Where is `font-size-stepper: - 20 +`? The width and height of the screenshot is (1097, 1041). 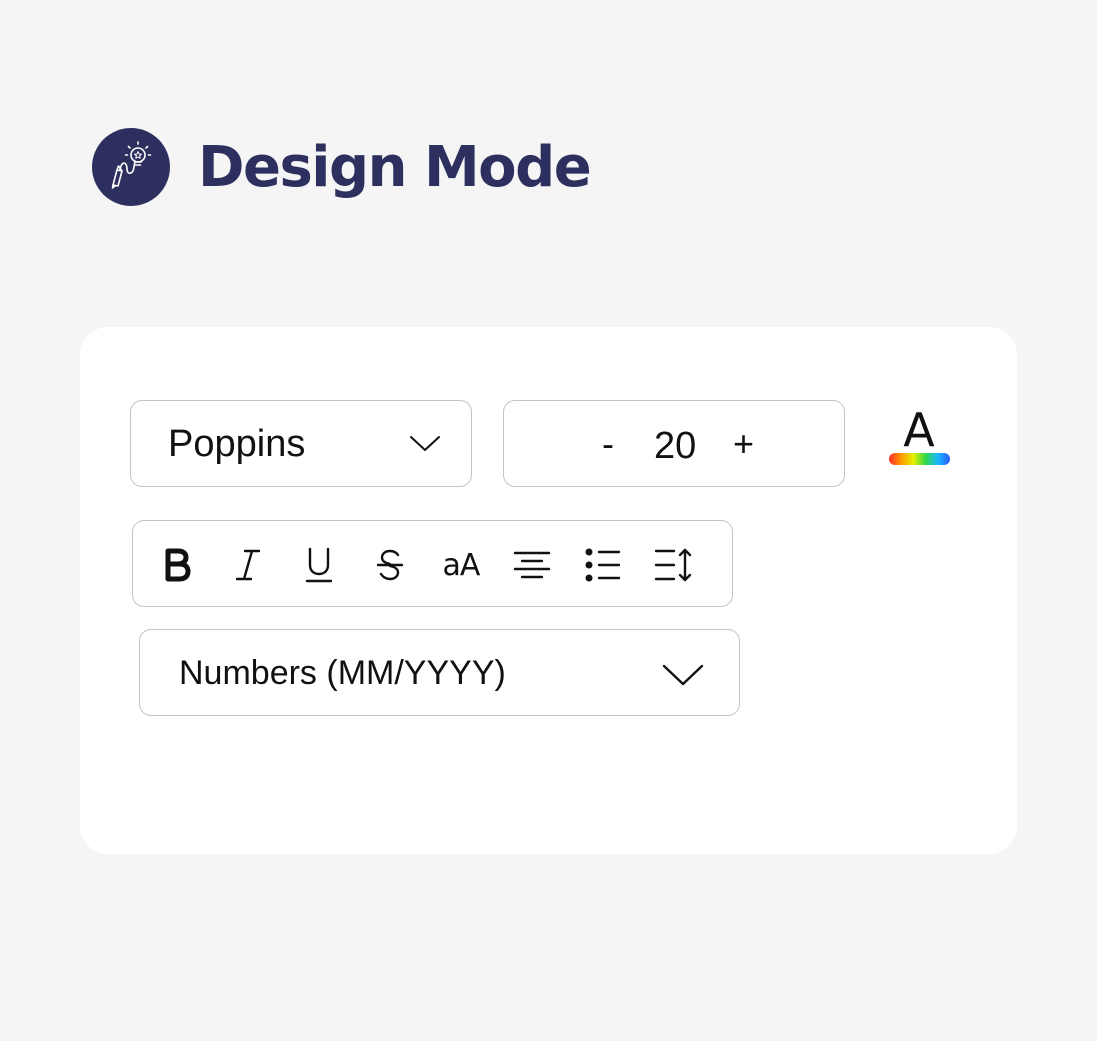
font-size-stepper: - 20 + is located at coordinates (674, 443).